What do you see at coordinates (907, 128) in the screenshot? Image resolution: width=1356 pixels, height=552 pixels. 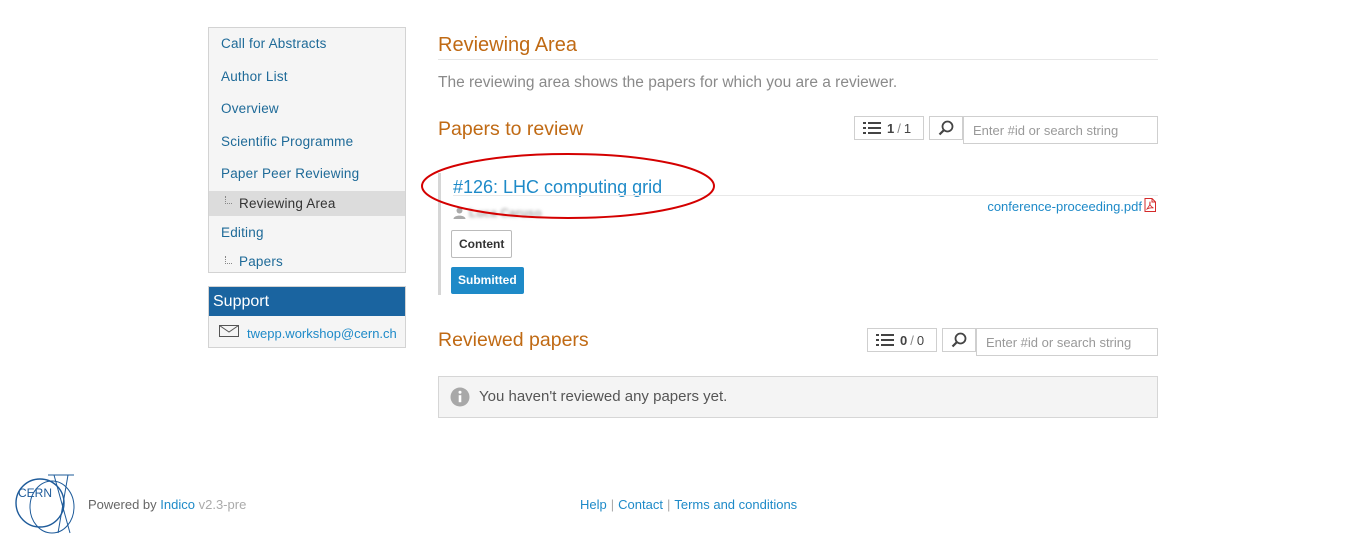 I see `count-total: 1` at bounding box center [907, 128].